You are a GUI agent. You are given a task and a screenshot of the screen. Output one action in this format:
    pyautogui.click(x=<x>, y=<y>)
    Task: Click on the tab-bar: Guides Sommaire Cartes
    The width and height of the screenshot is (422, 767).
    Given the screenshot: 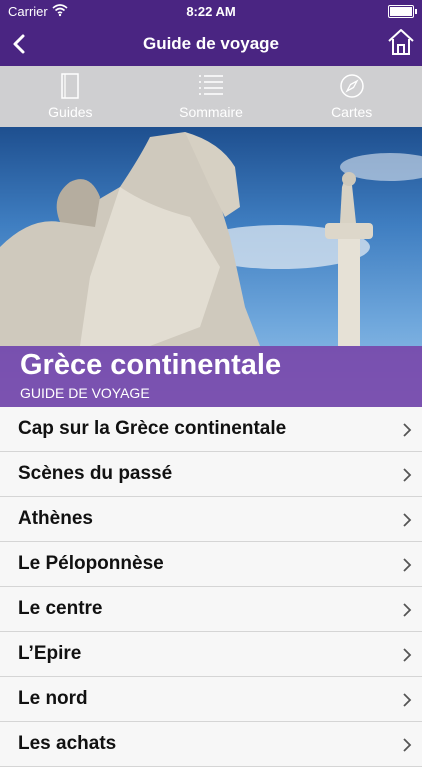 What is the action you would take?
    pyautogui.click(x=211, y=96)
    